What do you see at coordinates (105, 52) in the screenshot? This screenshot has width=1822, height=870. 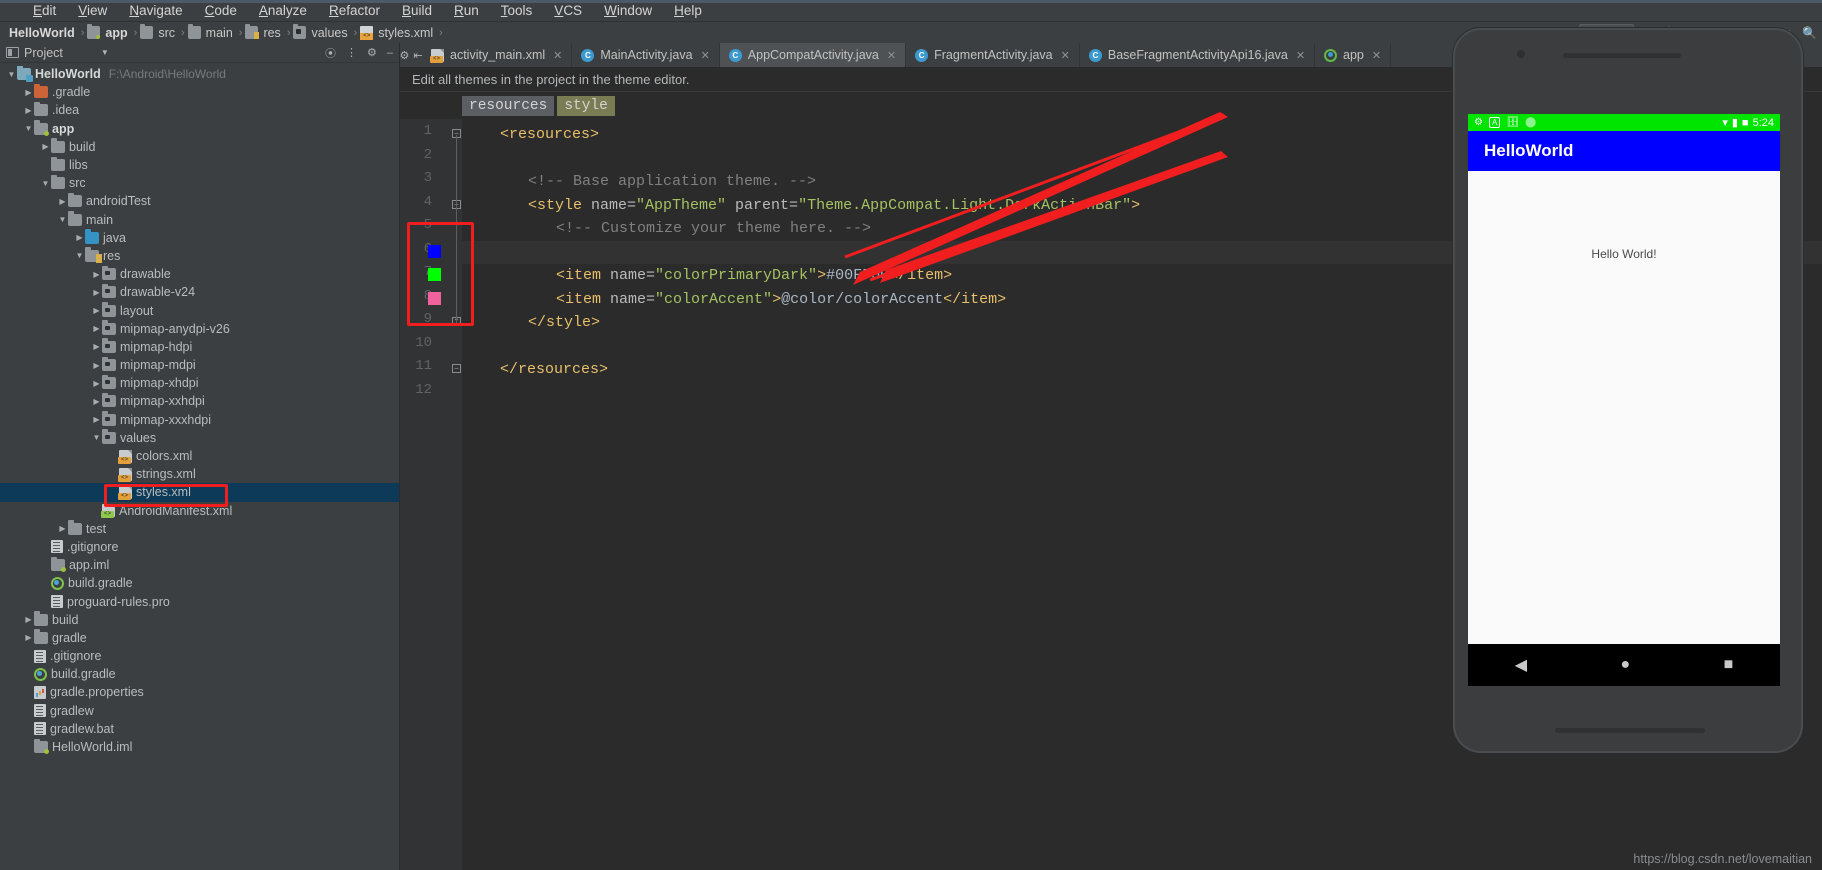 I see `chevron-down-icon: ▼` at bounding box center [105, 52].